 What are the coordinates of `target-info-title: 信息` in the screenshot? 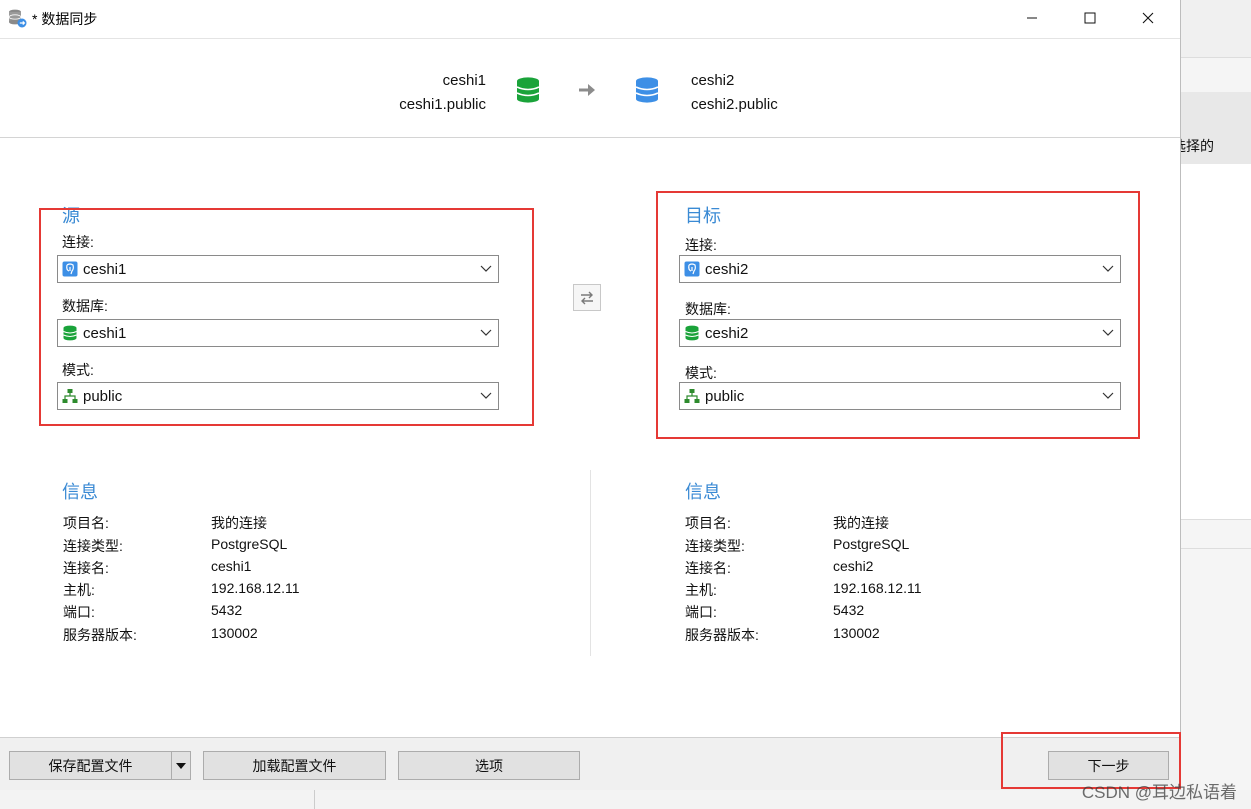 It's located at (703, 492).